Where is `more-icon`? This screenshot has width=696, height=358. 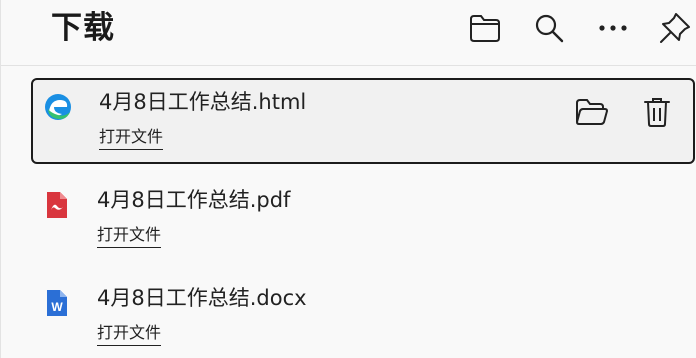
more-icon is located at coordinates (613, 28).